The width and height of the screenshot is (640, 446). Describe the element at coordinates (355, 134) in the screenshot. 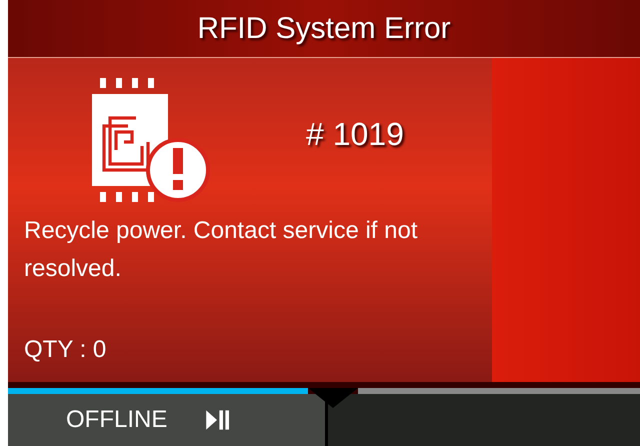

I see `error-code: # 1019` at that location.